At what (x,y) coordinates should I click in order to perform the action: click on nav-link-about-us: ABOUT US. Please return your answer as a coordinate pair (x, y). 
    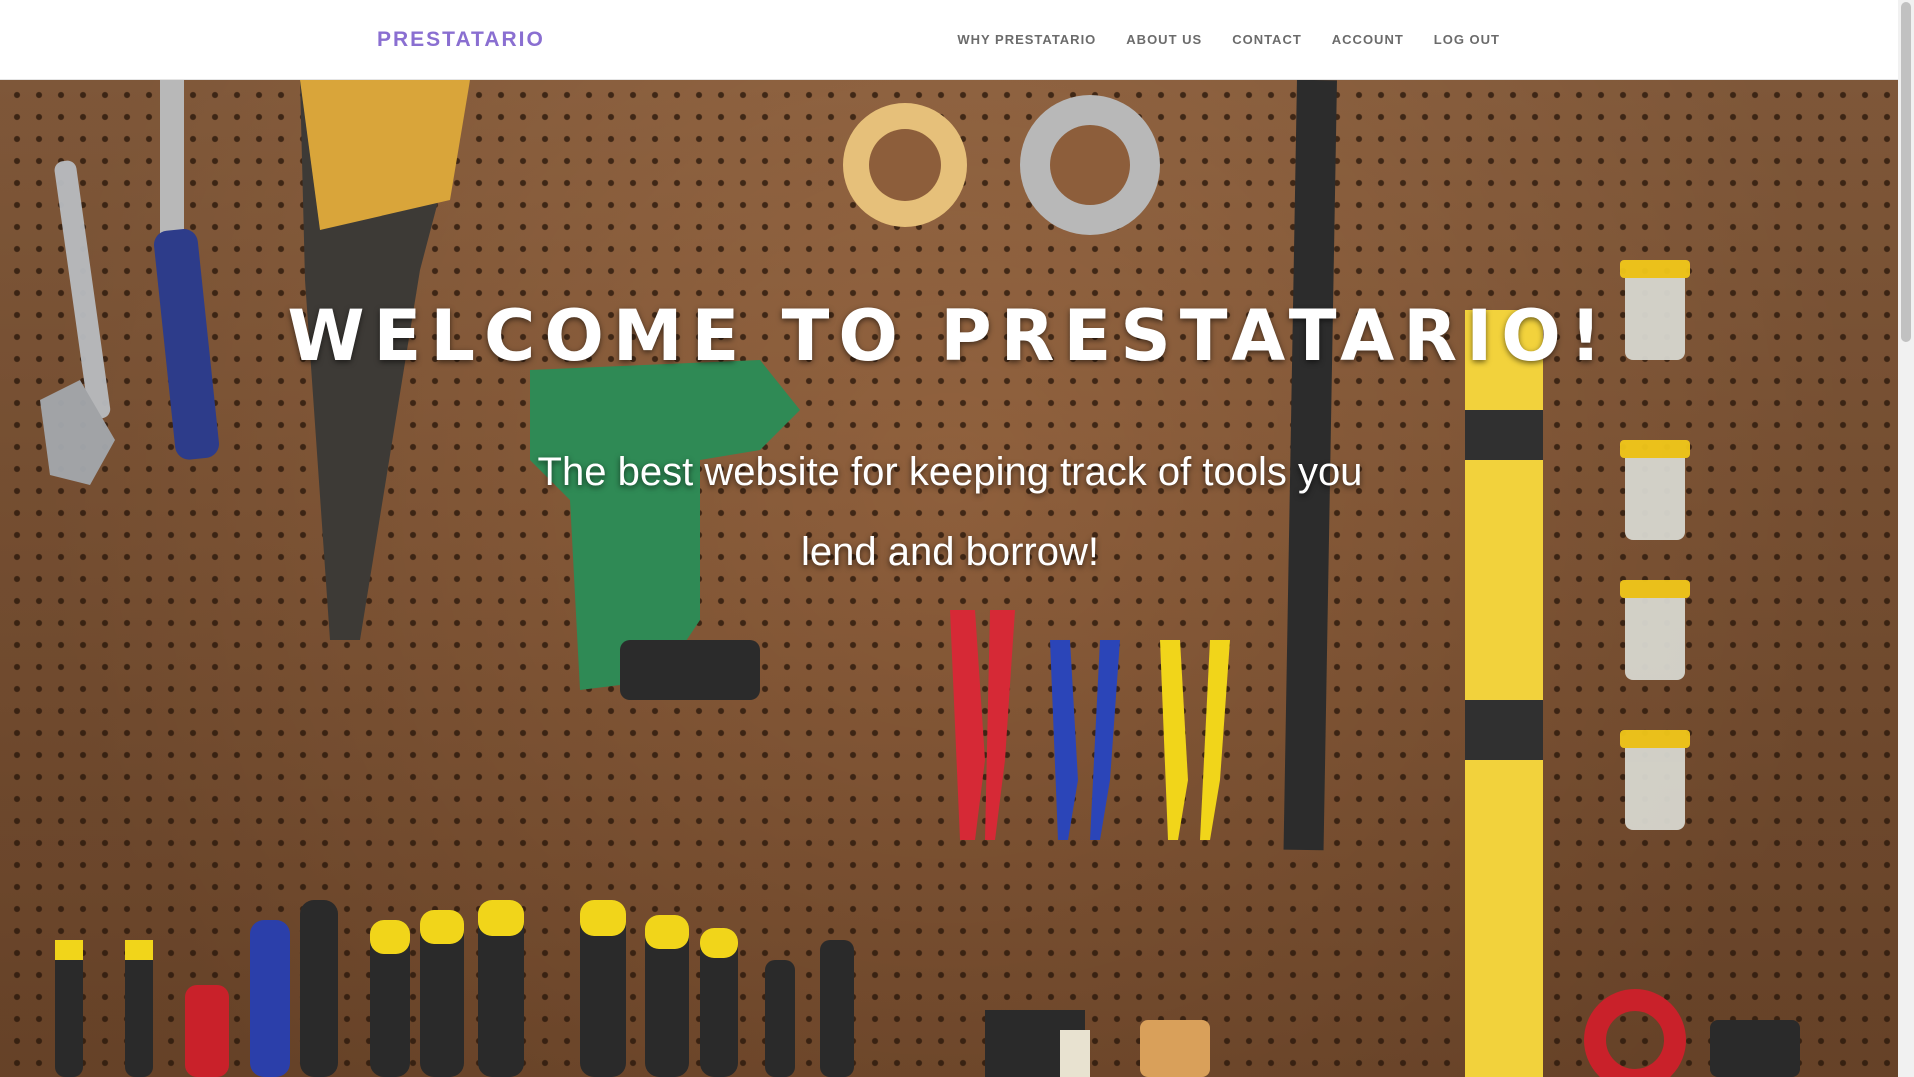
    Looking at the image, I should click on (1164, 39).